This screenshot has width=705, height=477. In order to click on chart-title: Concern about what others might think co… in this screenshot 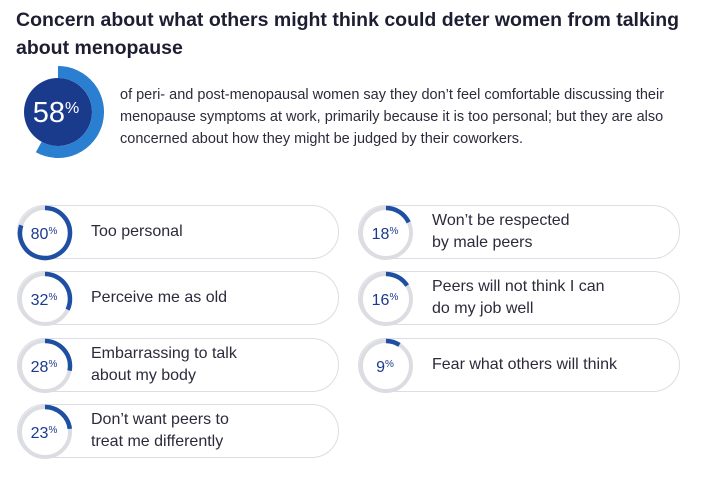, I will do `click(348, 34)`.